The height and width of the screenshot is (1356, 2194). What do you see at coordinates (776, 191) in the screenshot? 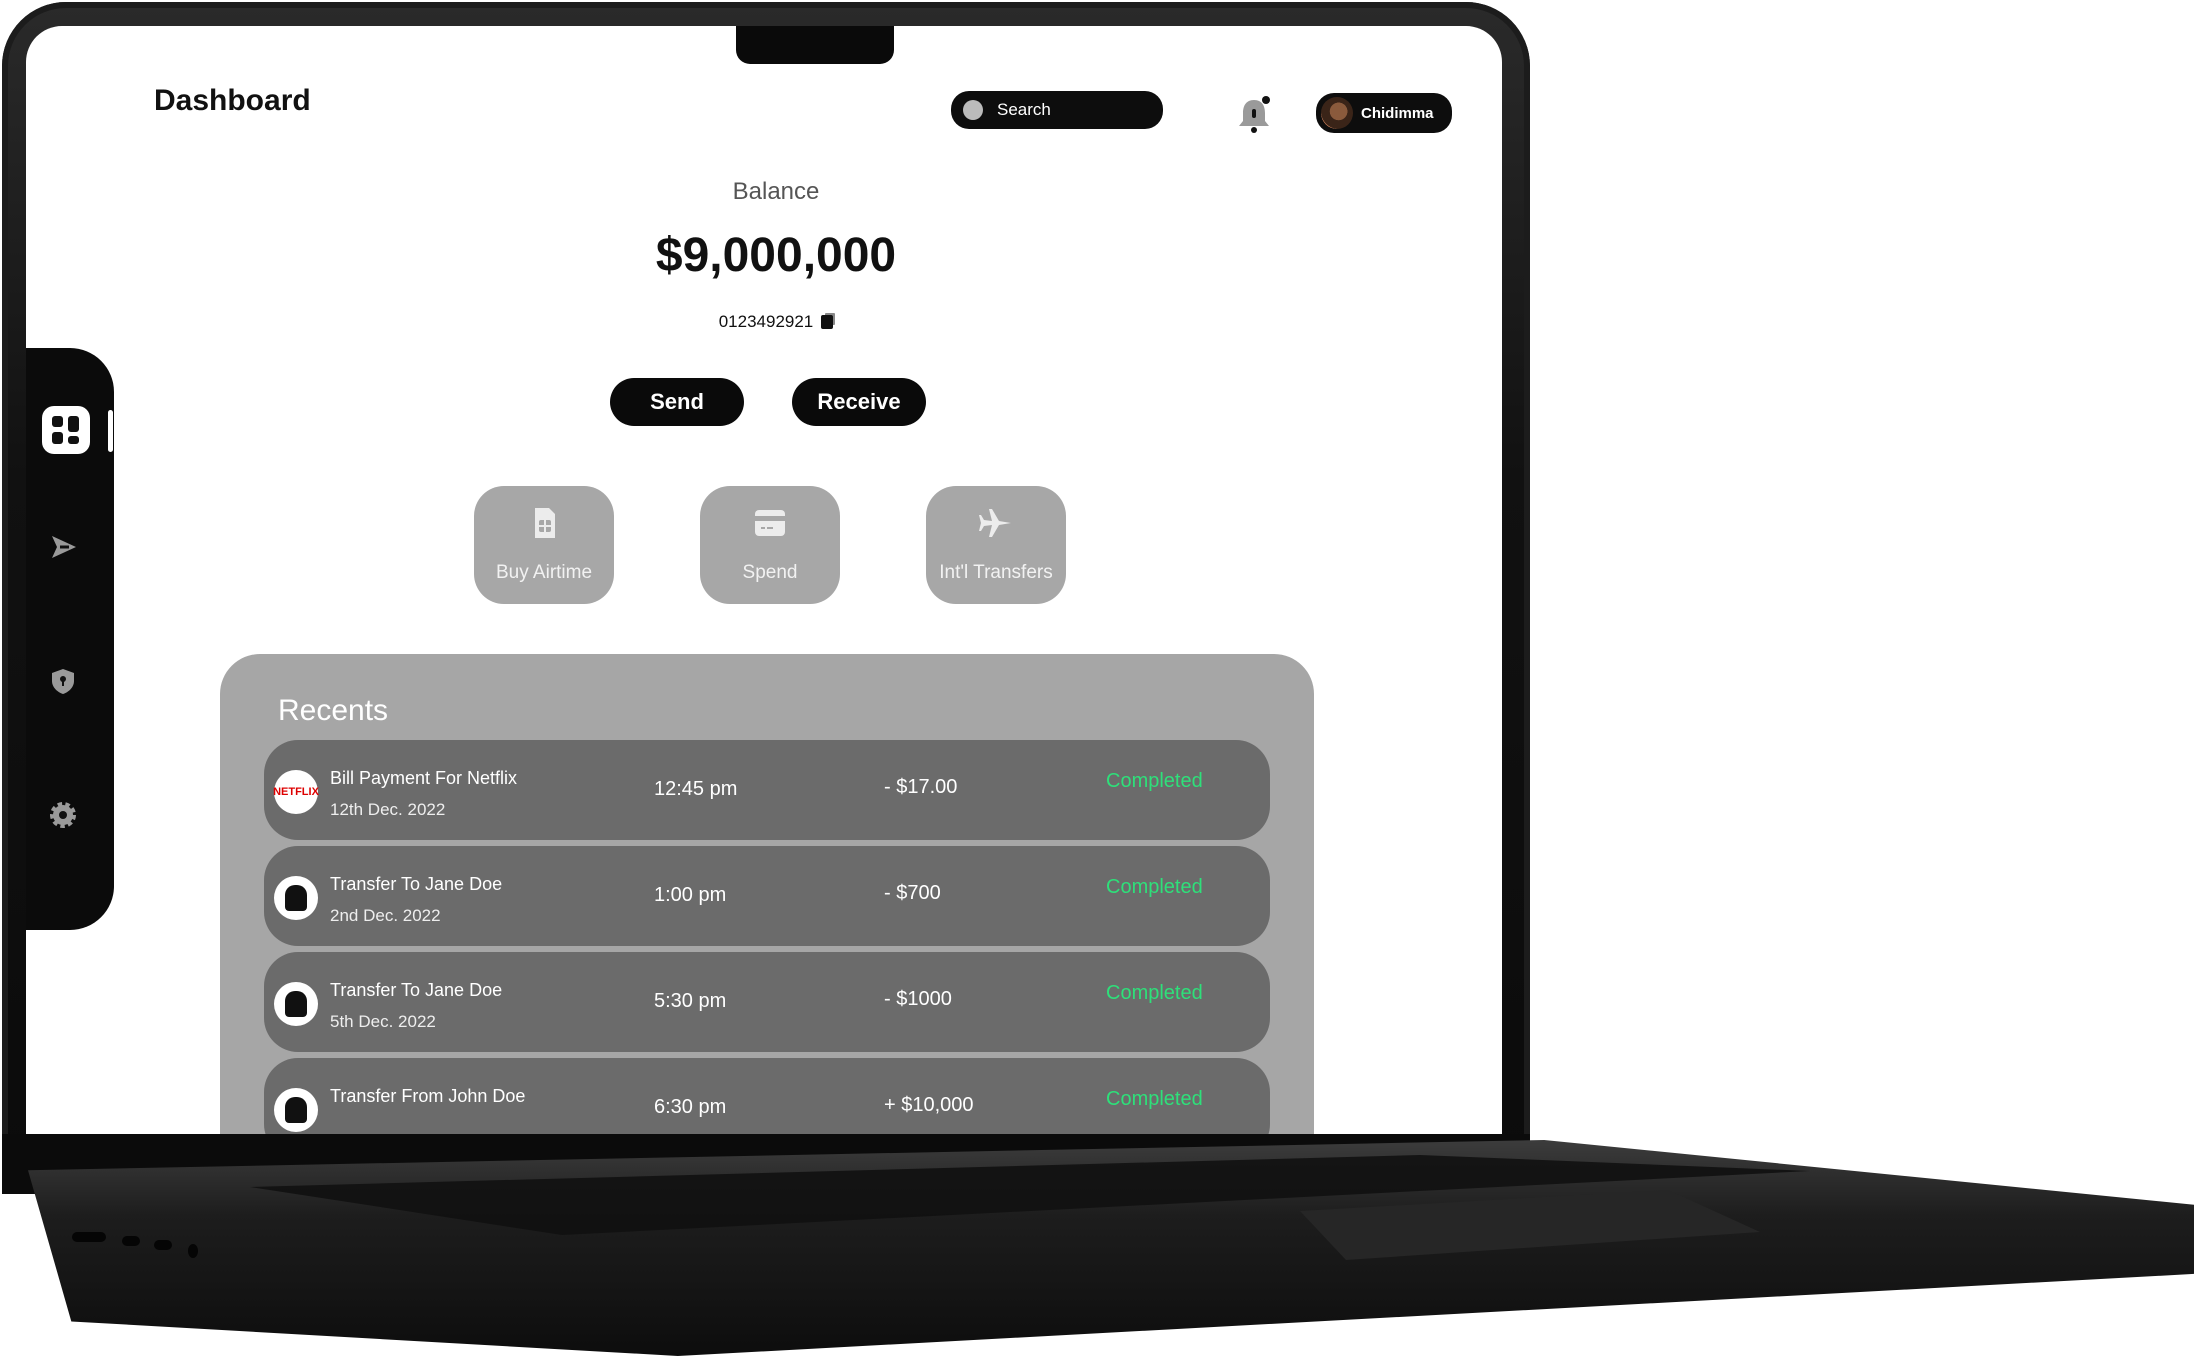
I see `balance-label: Balance` at bounding box center [776, 191].